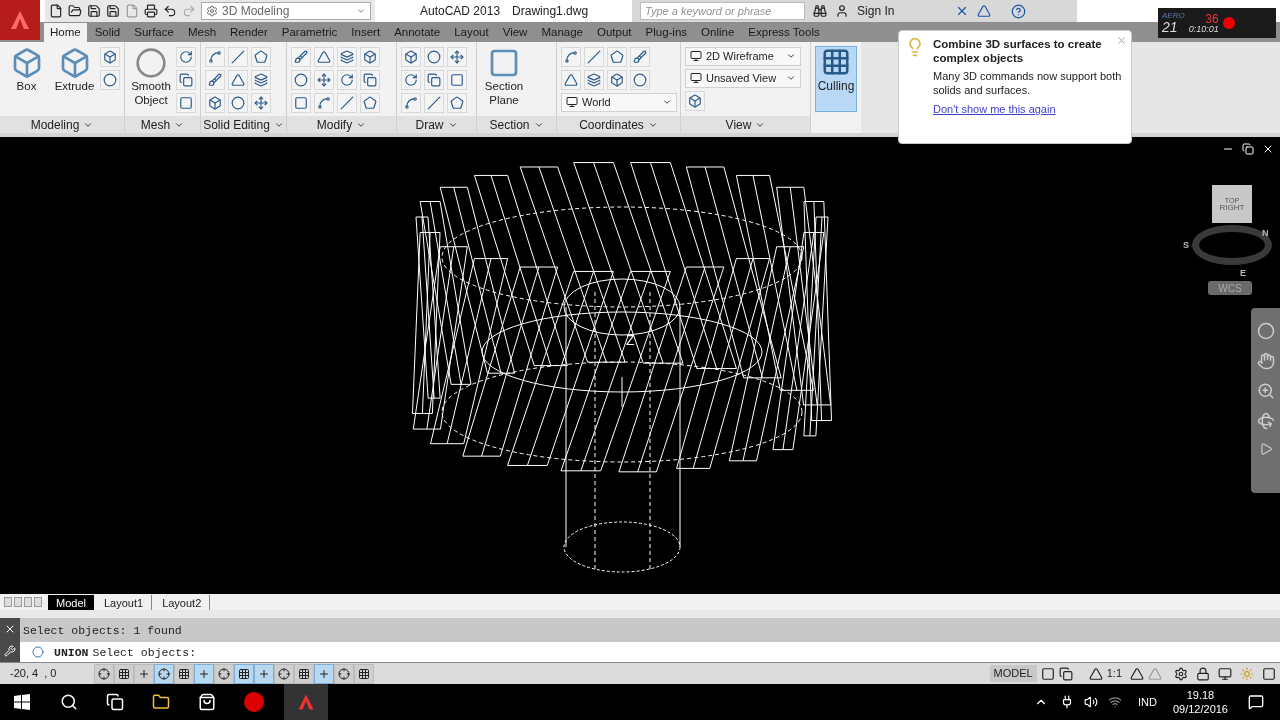 This screenshot has height=720, width=1280. I want to click on play-icon, so click(1265, 449).